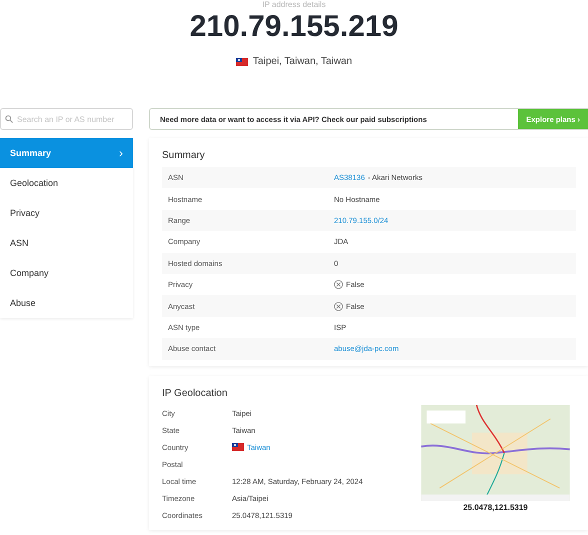  Describe the element at coordinates (66, 183) in the screenshot. I see `sidebar-item: Geolocation` at that location.